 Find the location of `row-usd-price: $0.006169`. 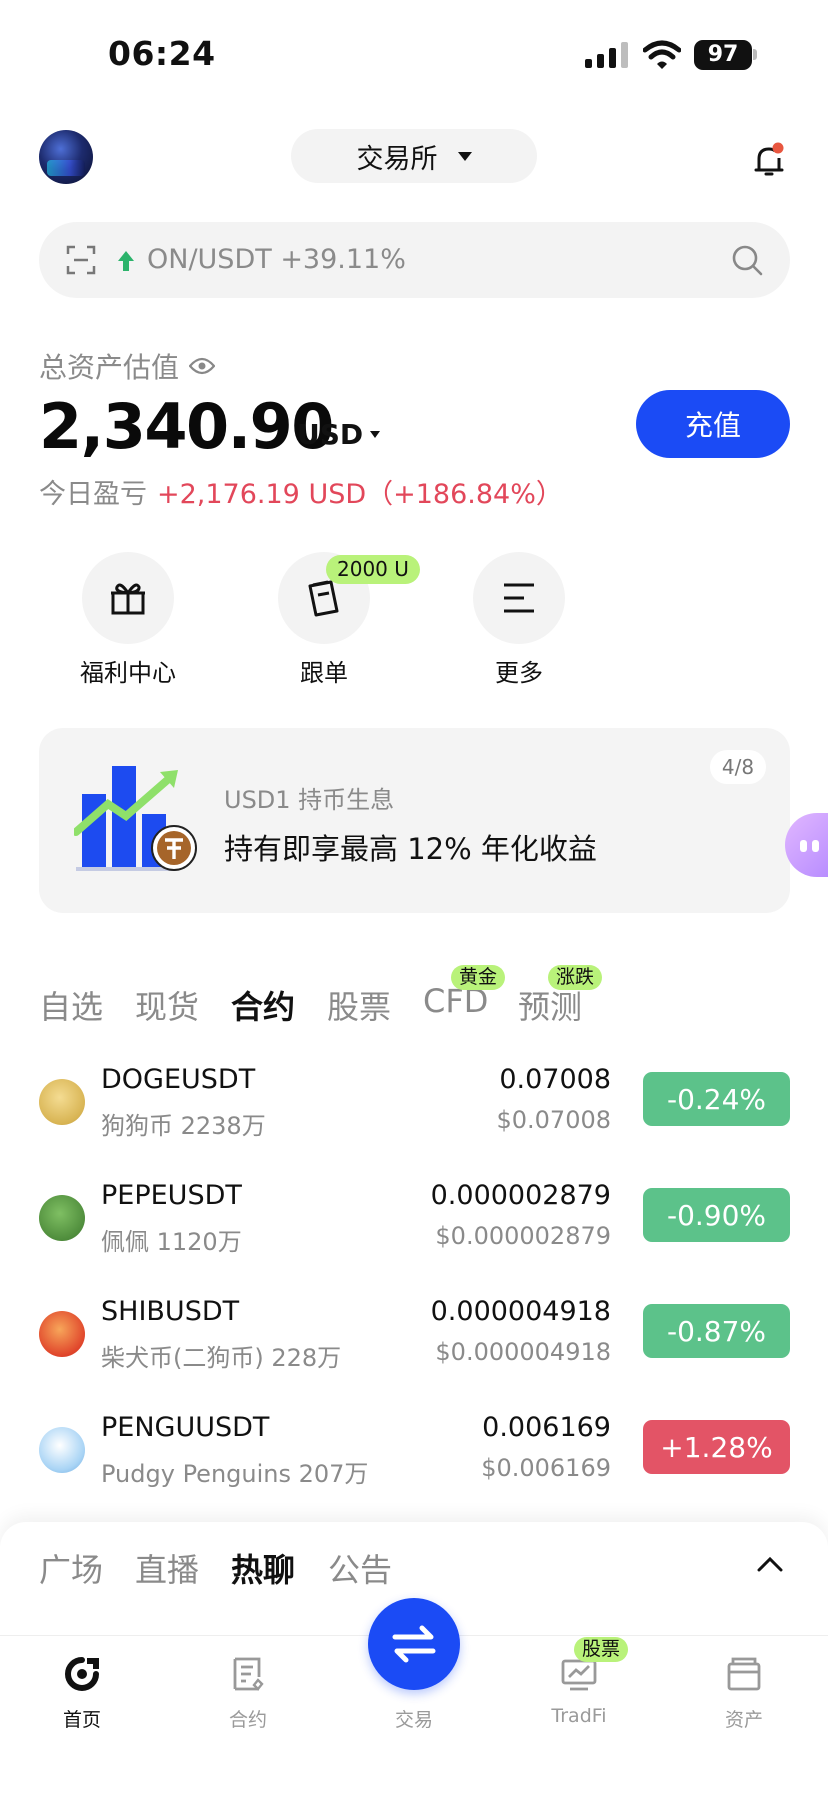

row-usd-price: $0.006169 is located at coordinates (546, 1468).